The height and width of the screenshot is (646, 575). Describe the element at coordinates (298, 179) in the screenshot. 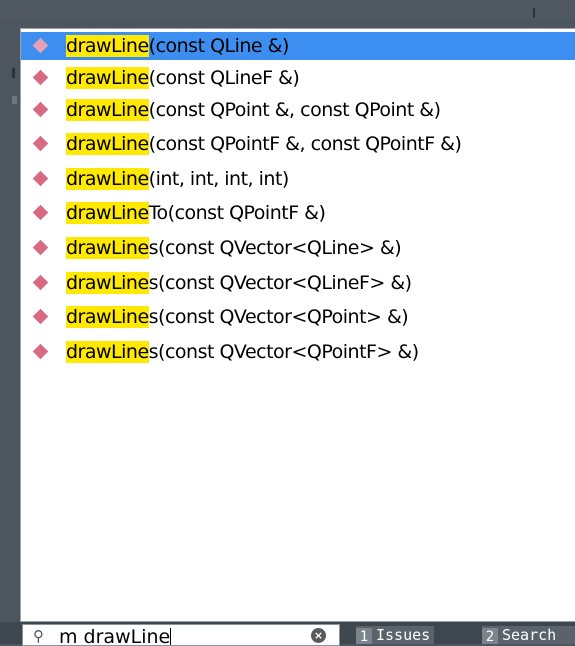

I see `completion-item: drawLine(int, int, int, int)` at that location.